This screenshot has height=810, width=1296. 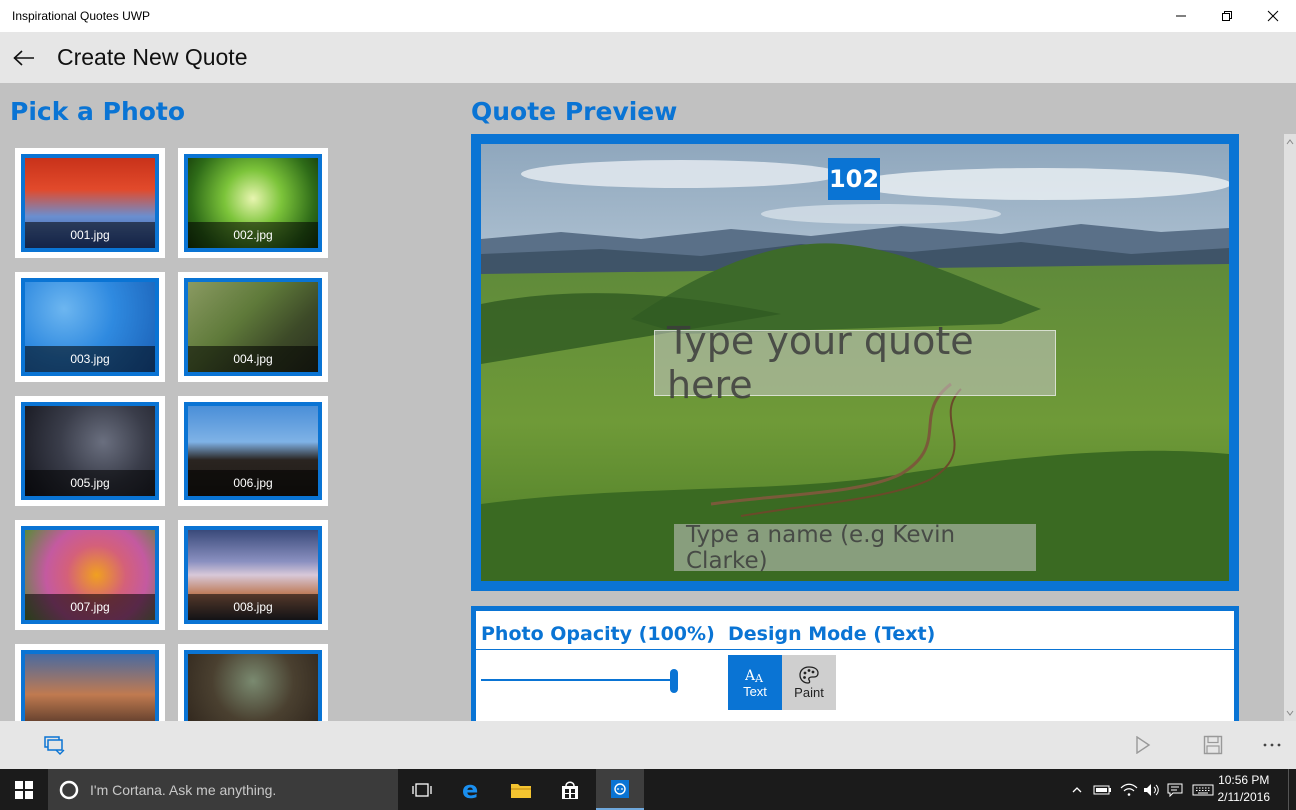 What do you see at coordinates (1290, 142) in the screenshot?
I see `scroll-up-icon` at bounding box center [1290, 142].